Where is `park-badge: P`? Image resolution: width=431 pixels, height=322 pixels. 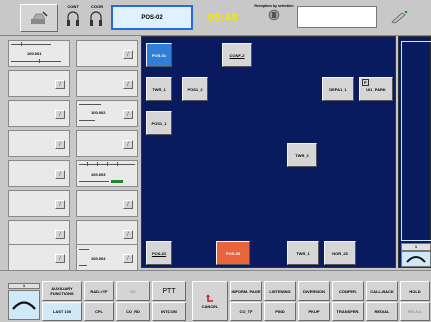
park-badge: P is located at coordinates (365, 82).